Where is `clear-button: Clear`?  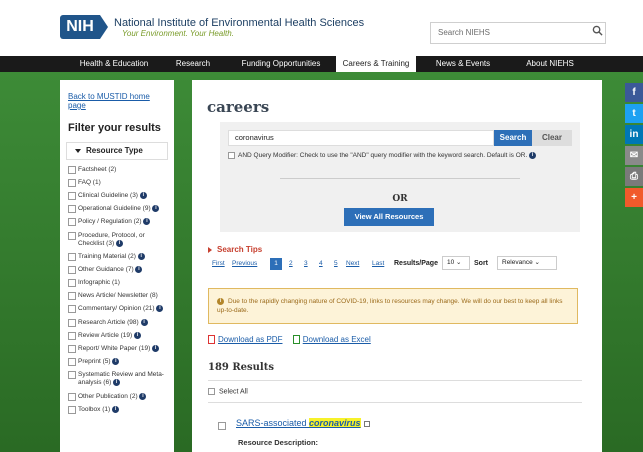 clear-button: Clear is located at coordinates (552, 138).